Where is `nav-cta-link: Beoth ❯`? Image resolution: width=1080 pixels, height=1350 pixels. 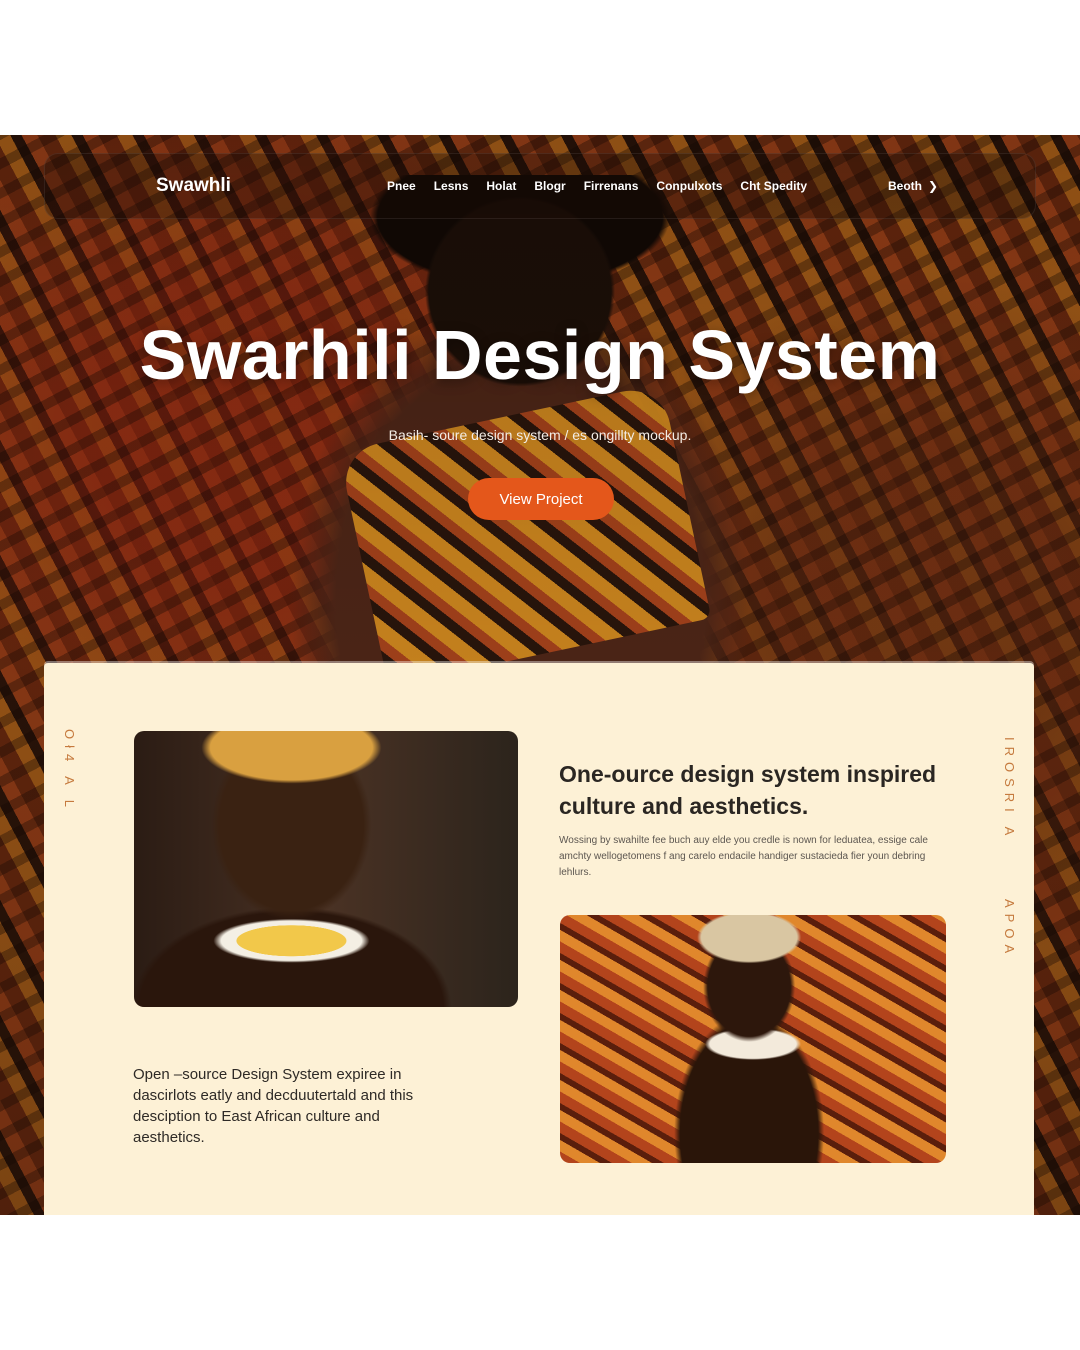 nav-cta-link: Beoth ❯ is located at coordinates (913, 186).